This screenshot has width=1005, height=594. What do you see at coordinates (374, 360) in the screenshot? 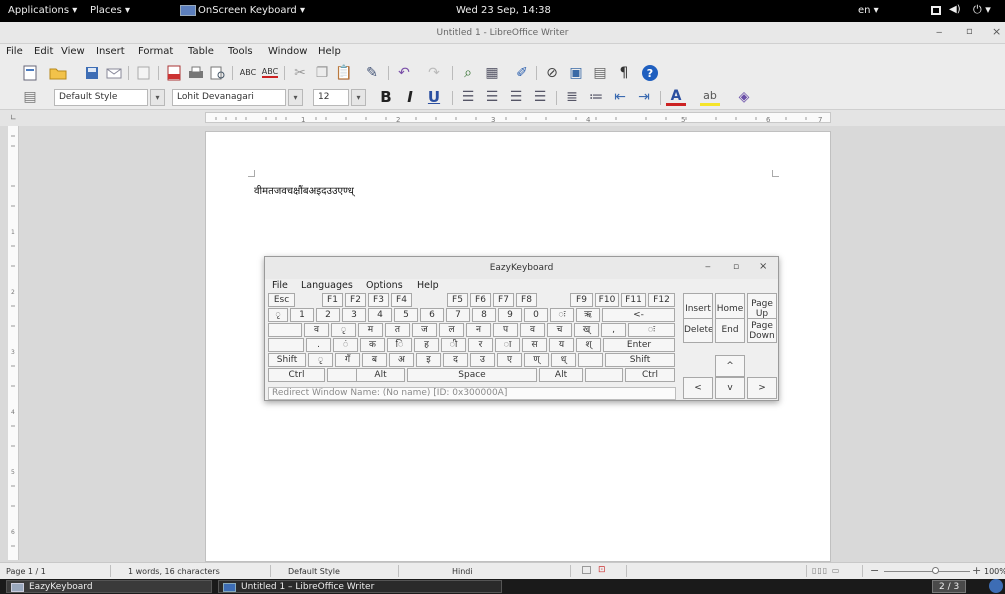
I see `key-ba: ब` at bounding box center [374, 360].